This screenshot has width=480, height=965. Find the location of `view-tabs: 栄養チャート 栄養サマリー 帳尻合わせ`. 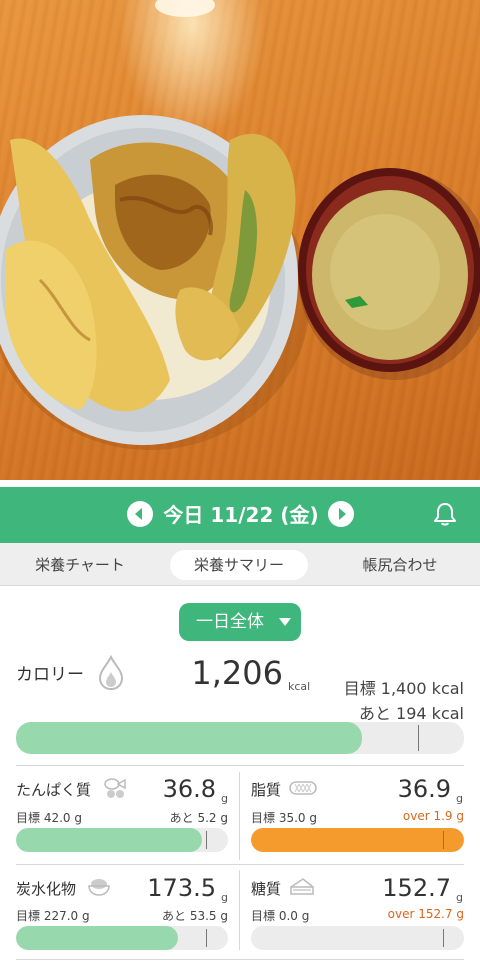

view-tabs: 栄養チャート 栄養サマリー 帳尻合わせ is located at coordinates (240, 564).